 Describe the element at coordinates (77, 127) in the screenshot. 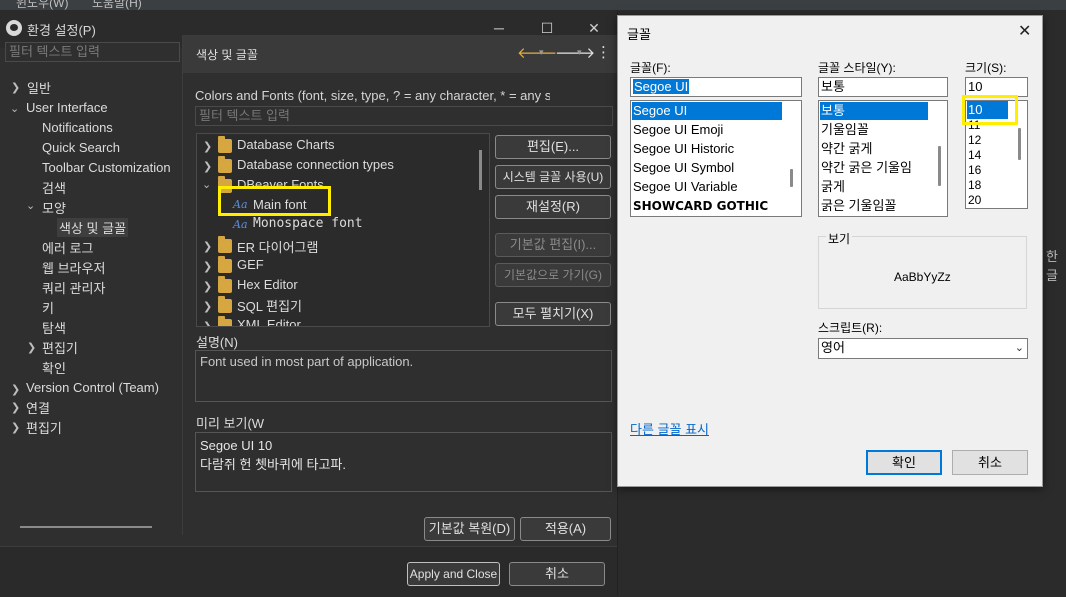

I see `tree-item-notifications: Notifications` at that location.